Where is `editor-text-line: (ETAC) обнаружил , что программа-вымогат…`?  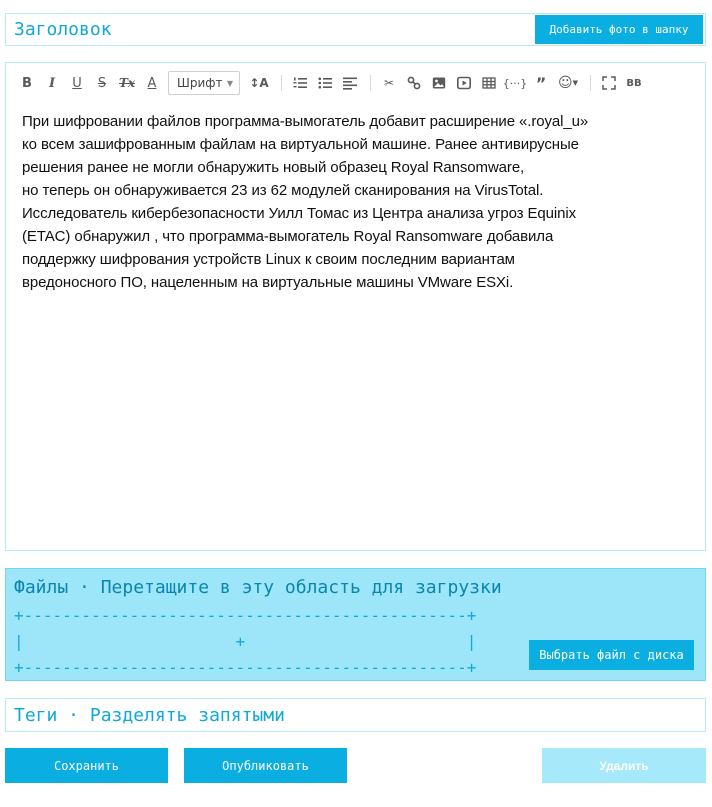 editor-text-line: (ETAC) обнаружил , что программа-вымогат… is located at coordinates (288, 236).